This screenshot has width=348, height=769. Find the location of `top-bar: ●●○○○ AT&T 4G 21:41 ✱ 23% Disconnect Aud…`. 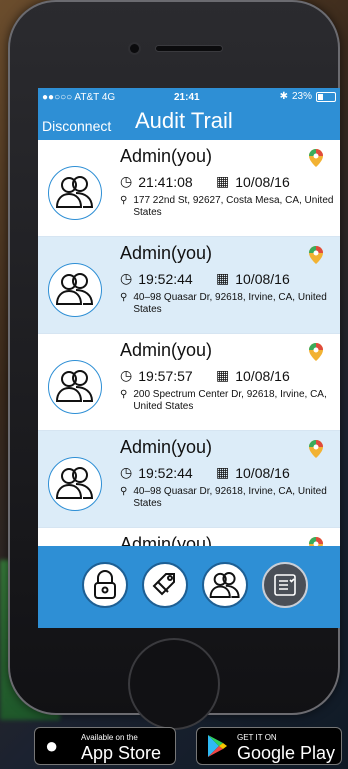

top-bar: ●●○○○ AT&T 4G 21:41 ✱ 23% Disconnect Aud… is located at coordinates (189, 114).